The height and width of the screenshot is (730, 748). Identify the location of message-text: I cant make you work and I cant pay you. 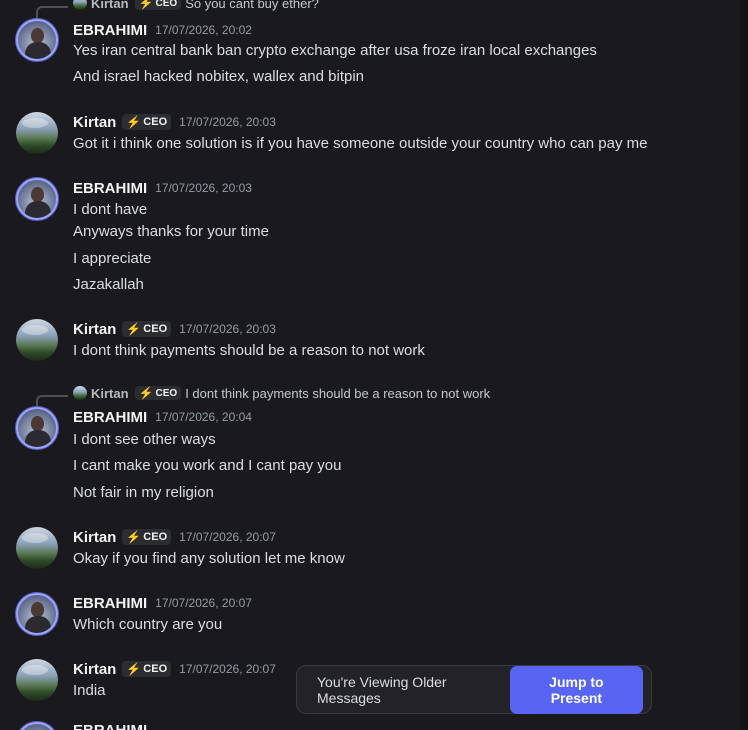
(207, 465).